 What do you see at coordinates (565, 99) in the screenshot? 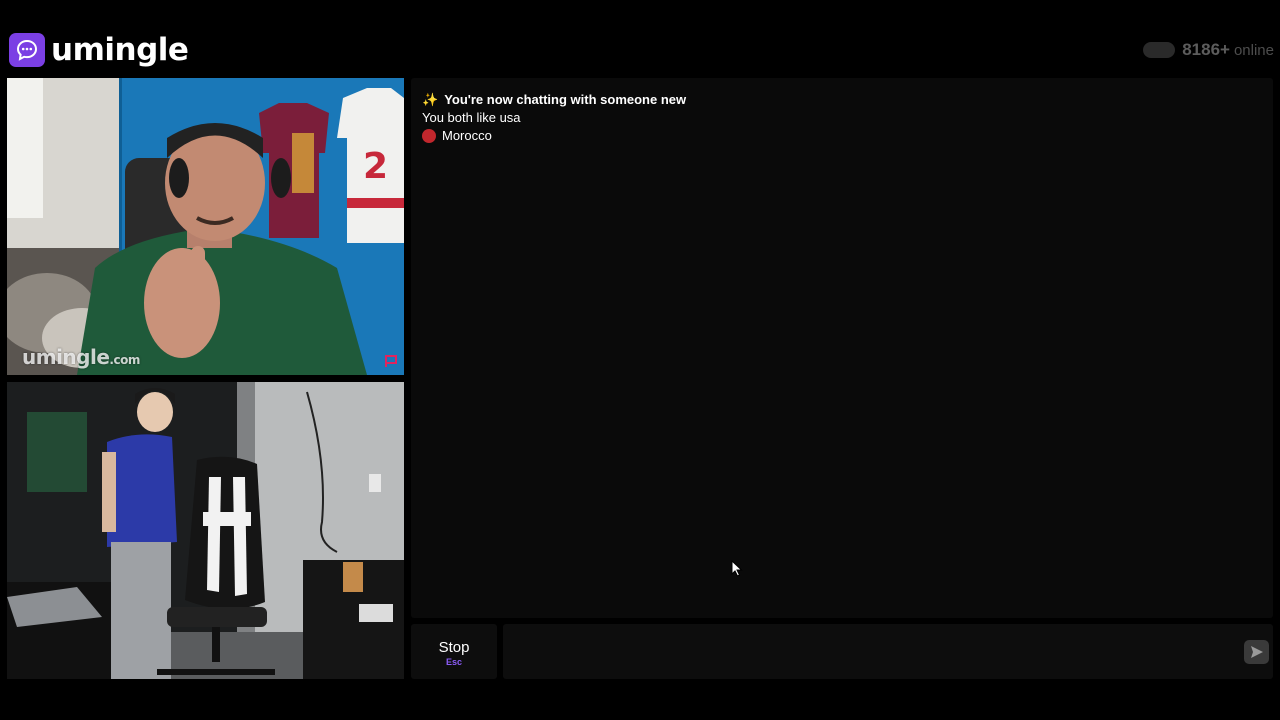
I see `system-message-text: You're now chatting with someone new` at bounding box center [565, 99].